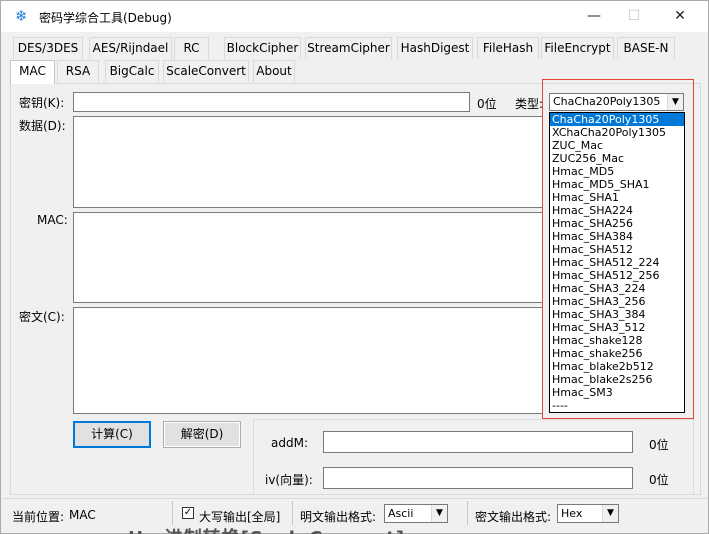  Describe the element at coordinates (617, 132) in the screenshot. I see `type-option: XChaCha20Poly1305` at that location.